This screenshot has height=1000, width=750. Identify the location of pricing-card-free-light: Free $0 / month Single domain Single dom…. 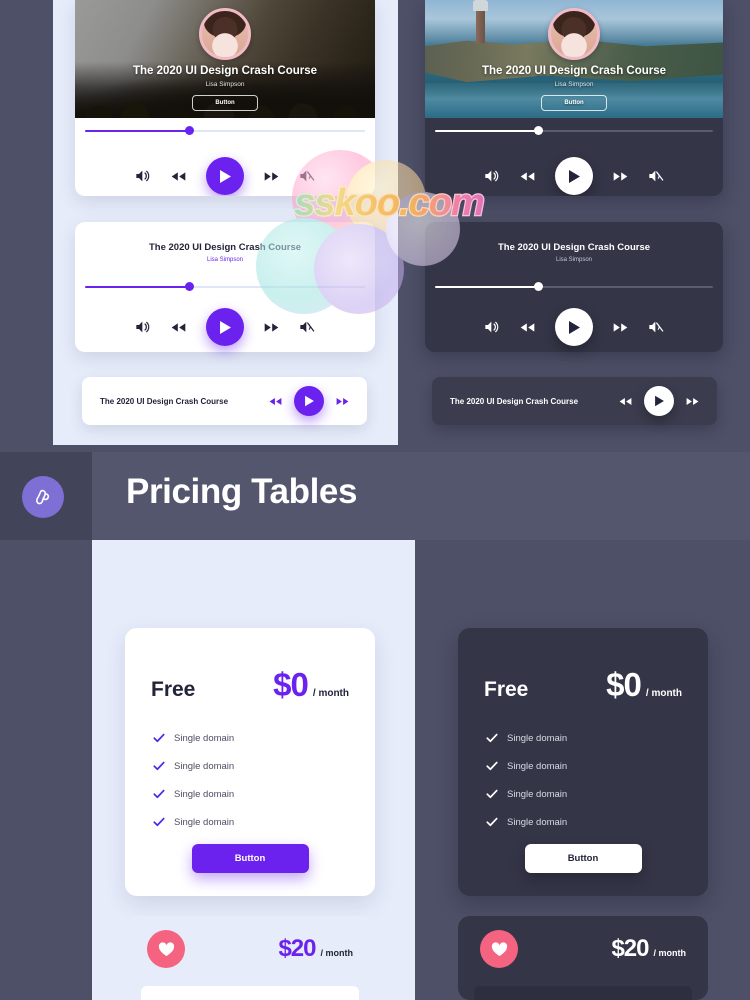
(250, 762).